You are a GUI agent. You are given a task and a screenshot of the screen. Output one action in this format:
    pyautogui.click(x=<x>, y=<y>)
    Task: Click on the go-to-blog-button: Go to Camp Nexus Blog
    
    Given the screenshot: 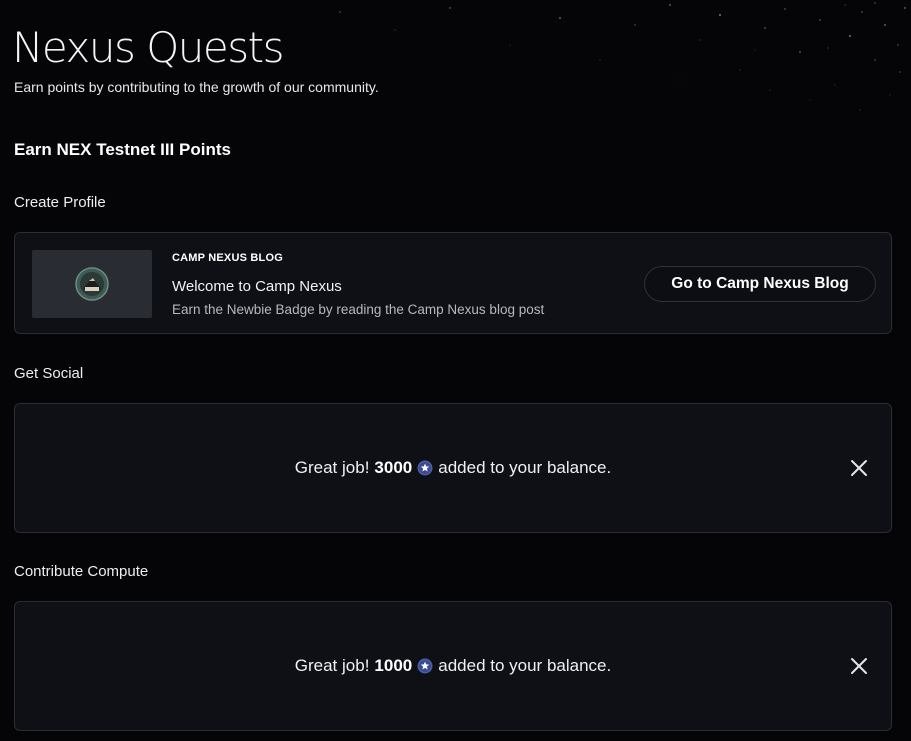 What is the action you would take?
    pyautogui.click(x=760, y=284)
    